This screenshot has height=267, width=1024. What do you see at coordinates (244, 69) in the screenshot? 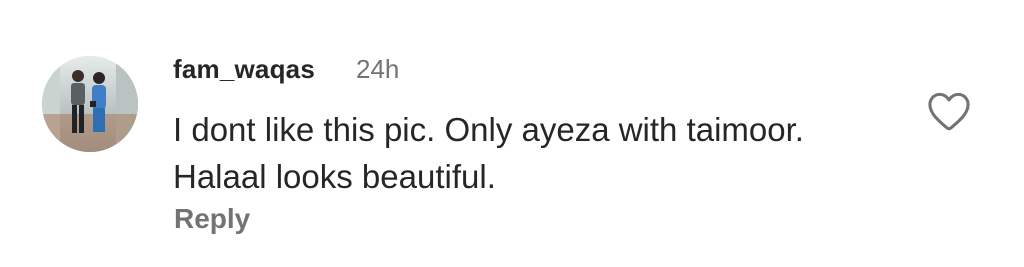
I see `username: fam_waqas` at bounding box center [244, 69].